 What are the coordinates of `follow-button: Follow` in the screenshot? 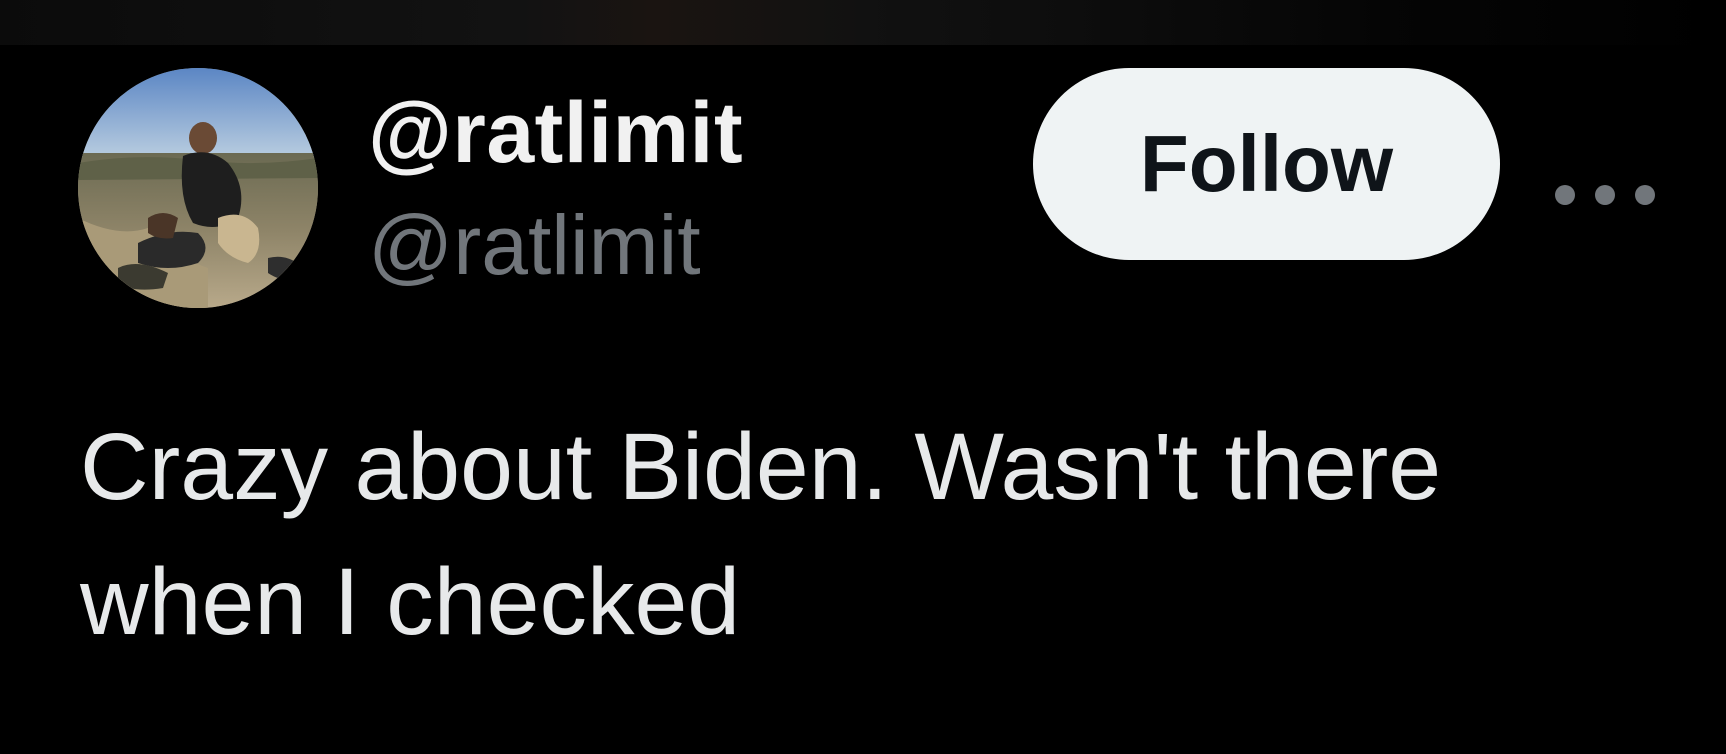 It's located at (1266, 164).